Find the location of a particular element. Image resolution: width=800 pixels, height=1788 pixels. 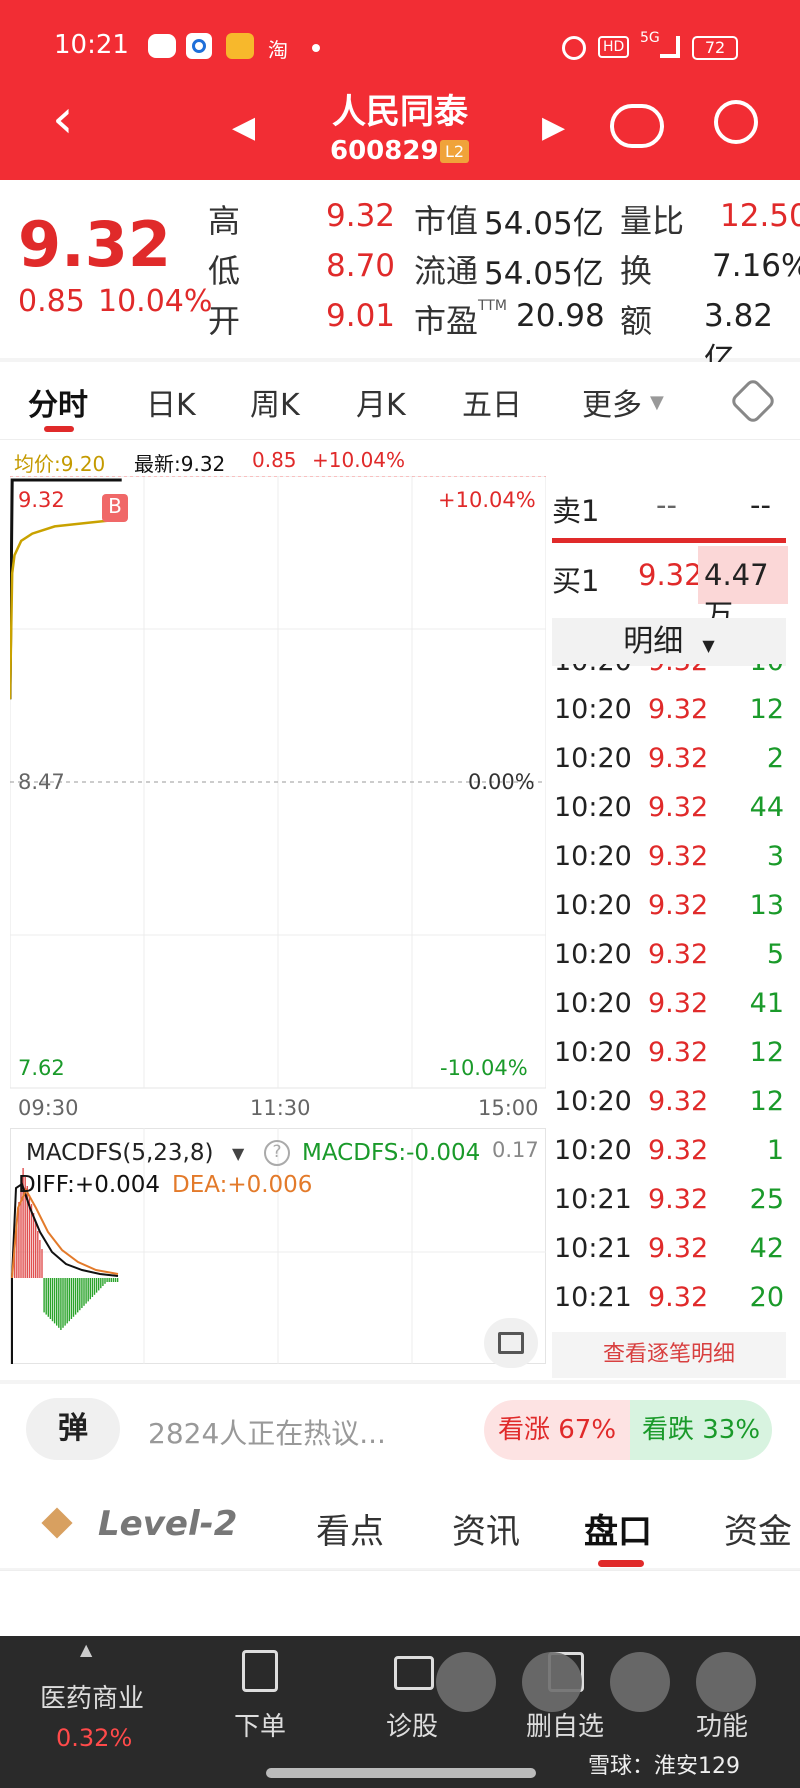

stock-code: 600829 is located at coordinates (384, 151).